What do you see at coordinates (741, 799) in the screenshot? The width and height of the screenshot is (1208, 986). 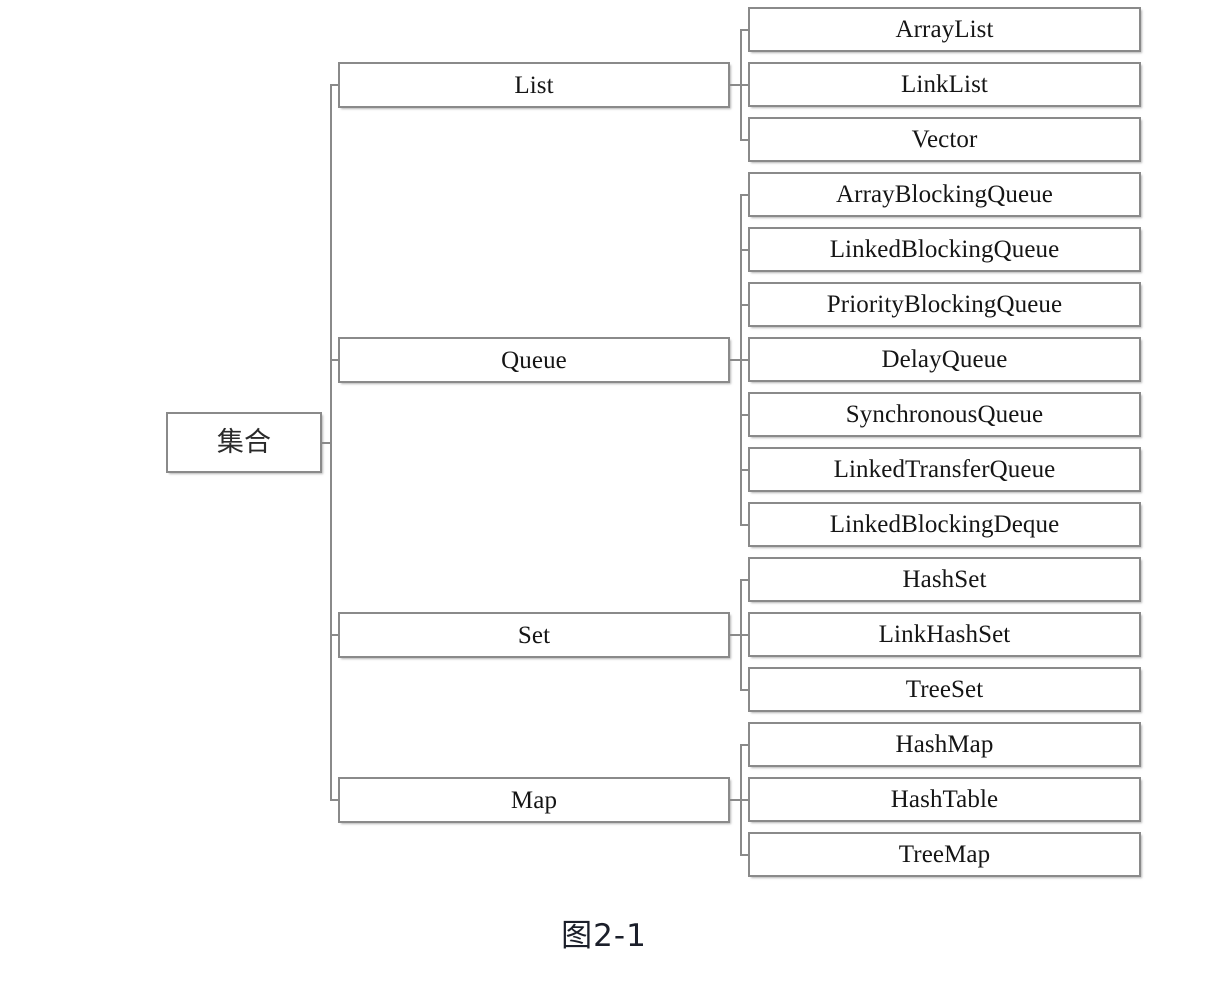 I see `connector-trunk-map` at bounding box center [741, 799].